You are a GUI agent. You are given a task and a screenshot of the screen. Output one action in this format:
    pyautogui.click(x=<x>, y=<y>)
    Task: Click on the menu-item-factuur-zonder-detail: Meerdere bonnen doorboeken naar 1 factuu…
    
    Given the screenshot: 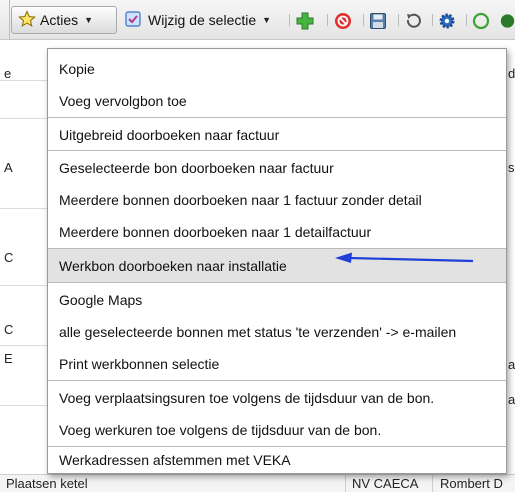 What is the action you would take?
    pyautogui.click(x=277, y=199)
    